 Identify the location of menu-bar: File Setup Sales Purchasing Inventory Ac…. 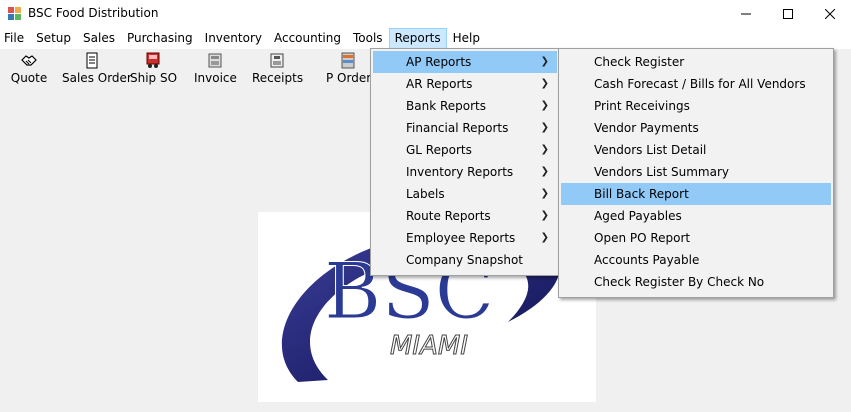
(425, 38).